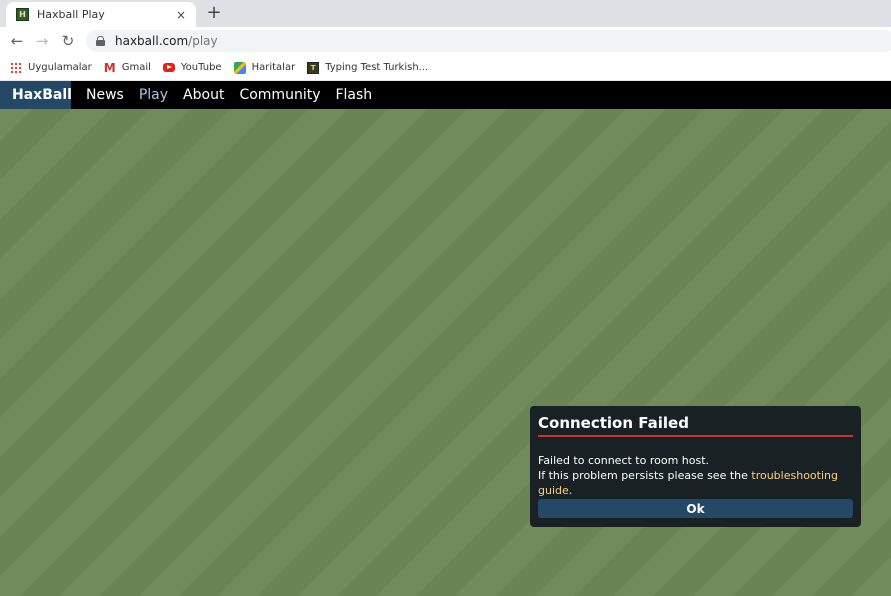  I want to click on bookmark-label: Uygulamalar, so click(60, 67).